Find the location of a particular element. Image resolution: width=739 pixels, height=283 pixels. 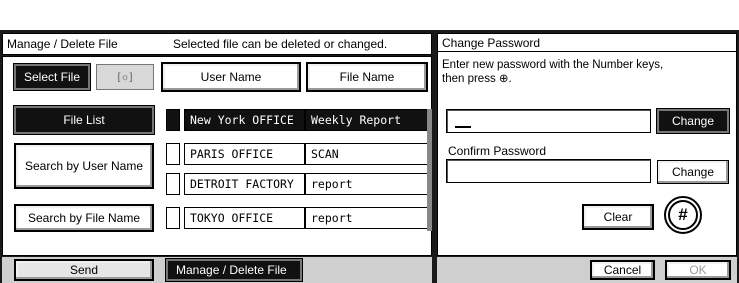

instruction-line-2: then press ⊕. is located at coordinates (477, 79).